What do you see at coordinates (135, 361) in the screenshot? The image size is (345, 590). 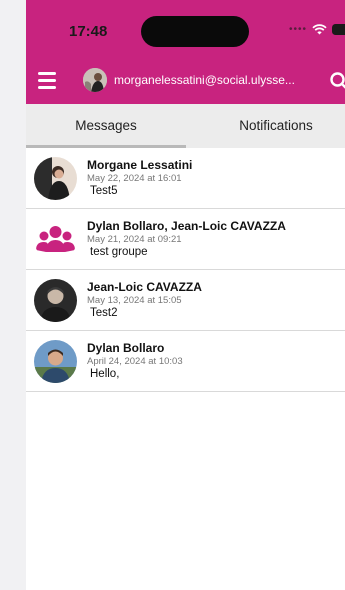 I see `conversation-date: April 24, 2024 at 10:03` at bounding box center [135, 361].